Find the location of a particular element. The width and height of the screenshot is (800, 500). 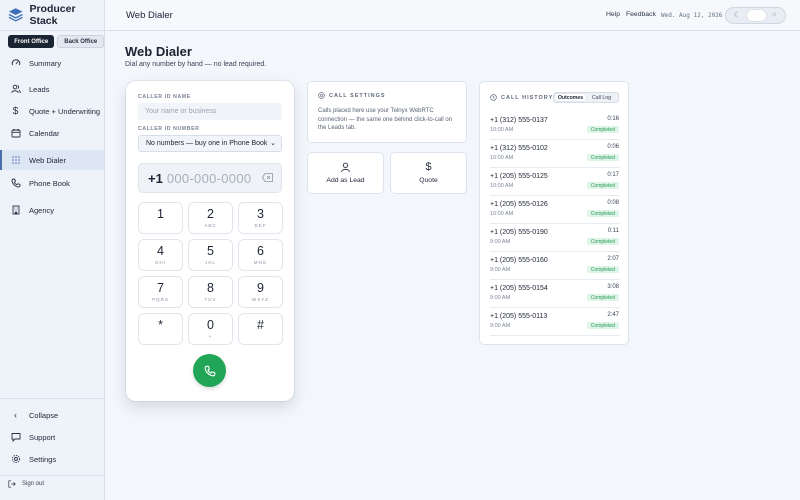

call-number: +1 (205) 555-0113 is located at coordinates (519, 316).